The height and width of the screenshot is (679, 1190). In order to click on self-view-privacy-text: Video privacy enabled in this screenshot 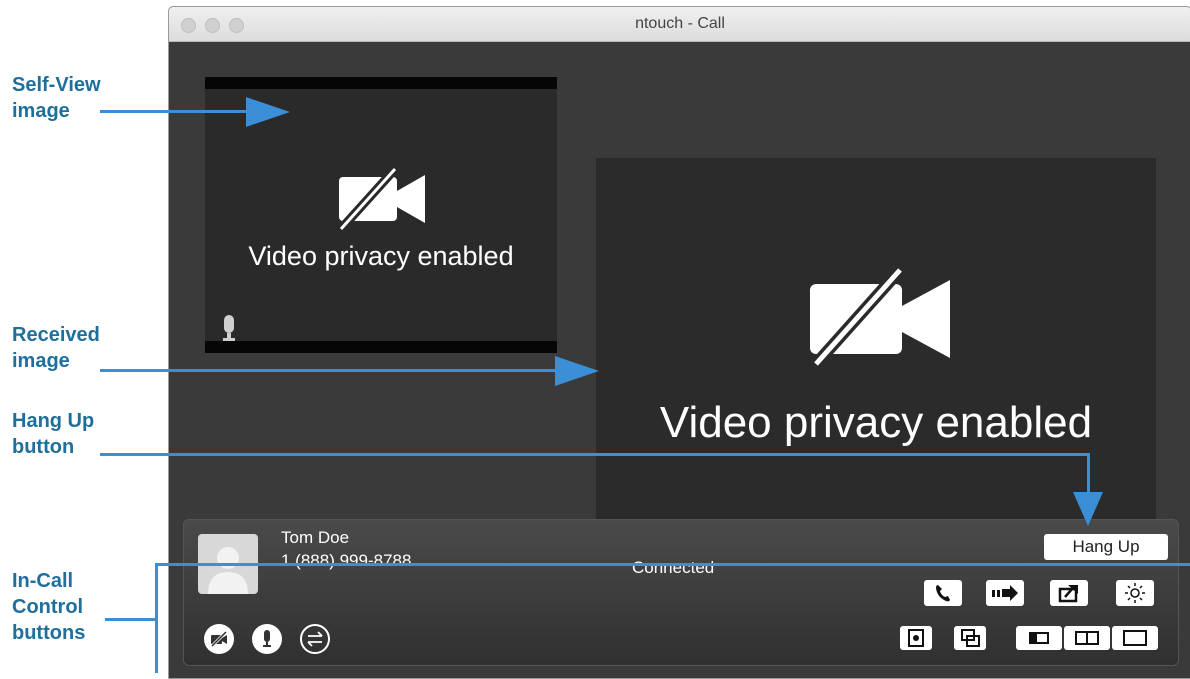, I will do `click(381, 256)`.